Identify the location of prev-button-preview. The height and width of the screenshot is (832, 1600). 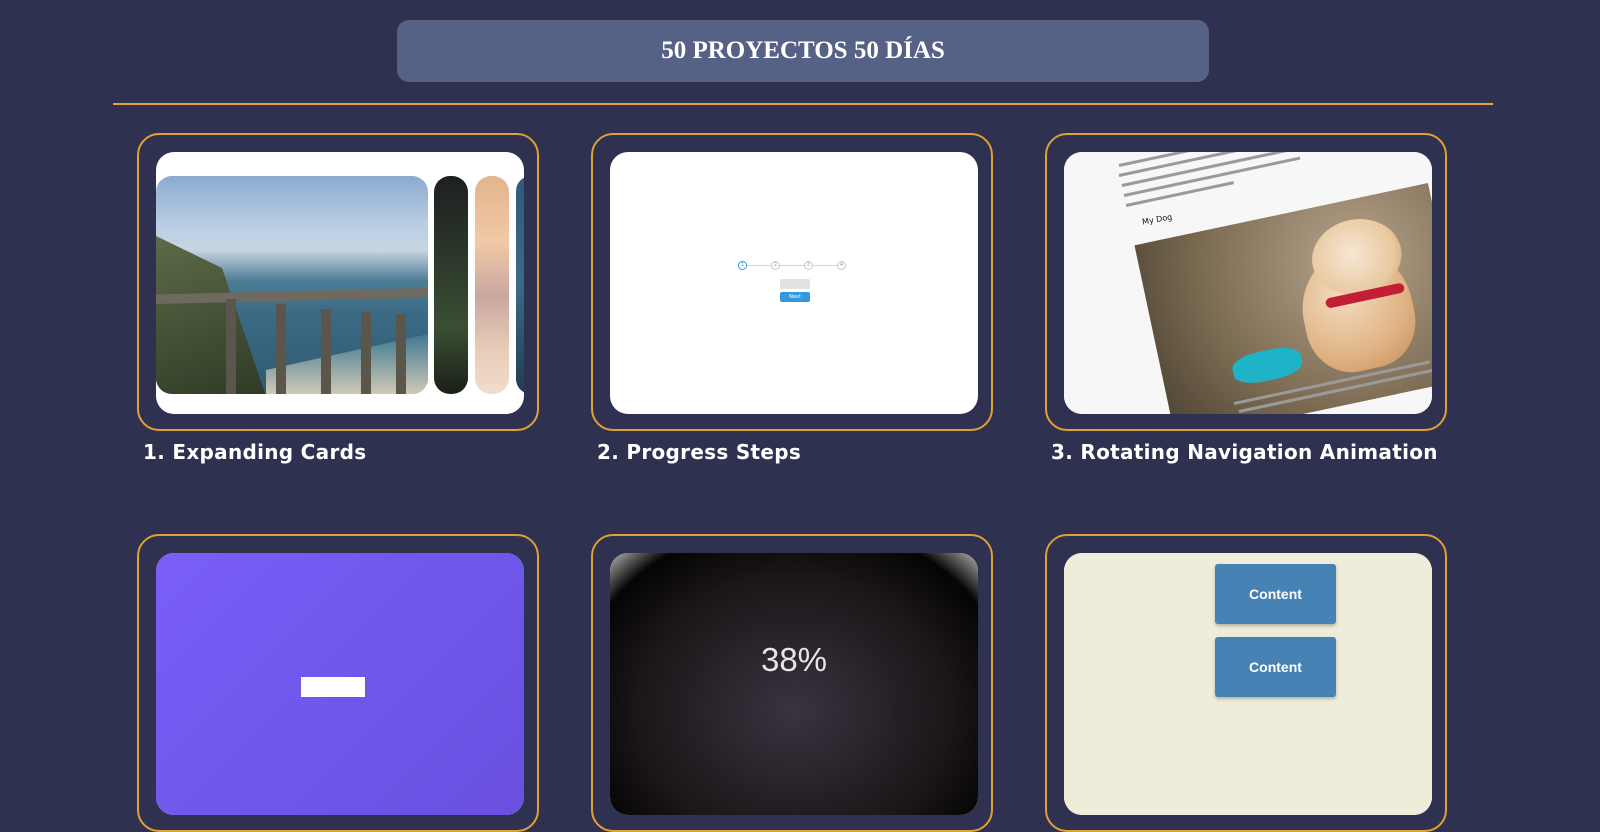
(795, 284).